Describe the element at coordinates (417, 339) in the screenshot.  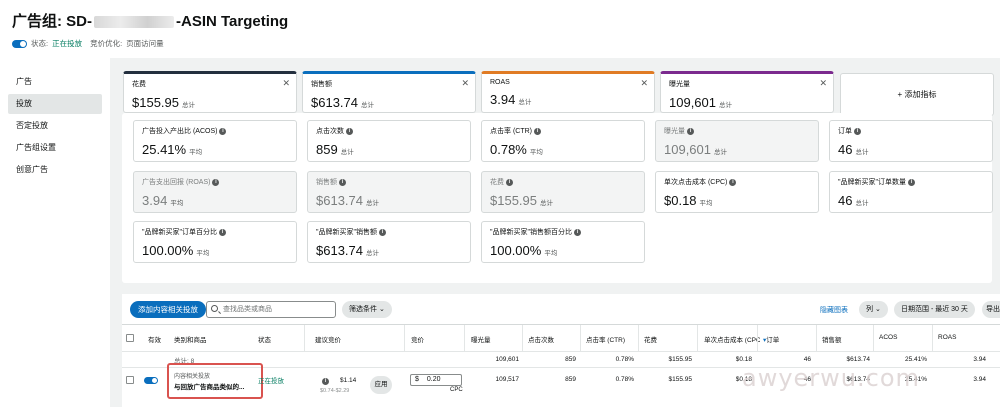
I see `col-bid: 竞价` at that location.